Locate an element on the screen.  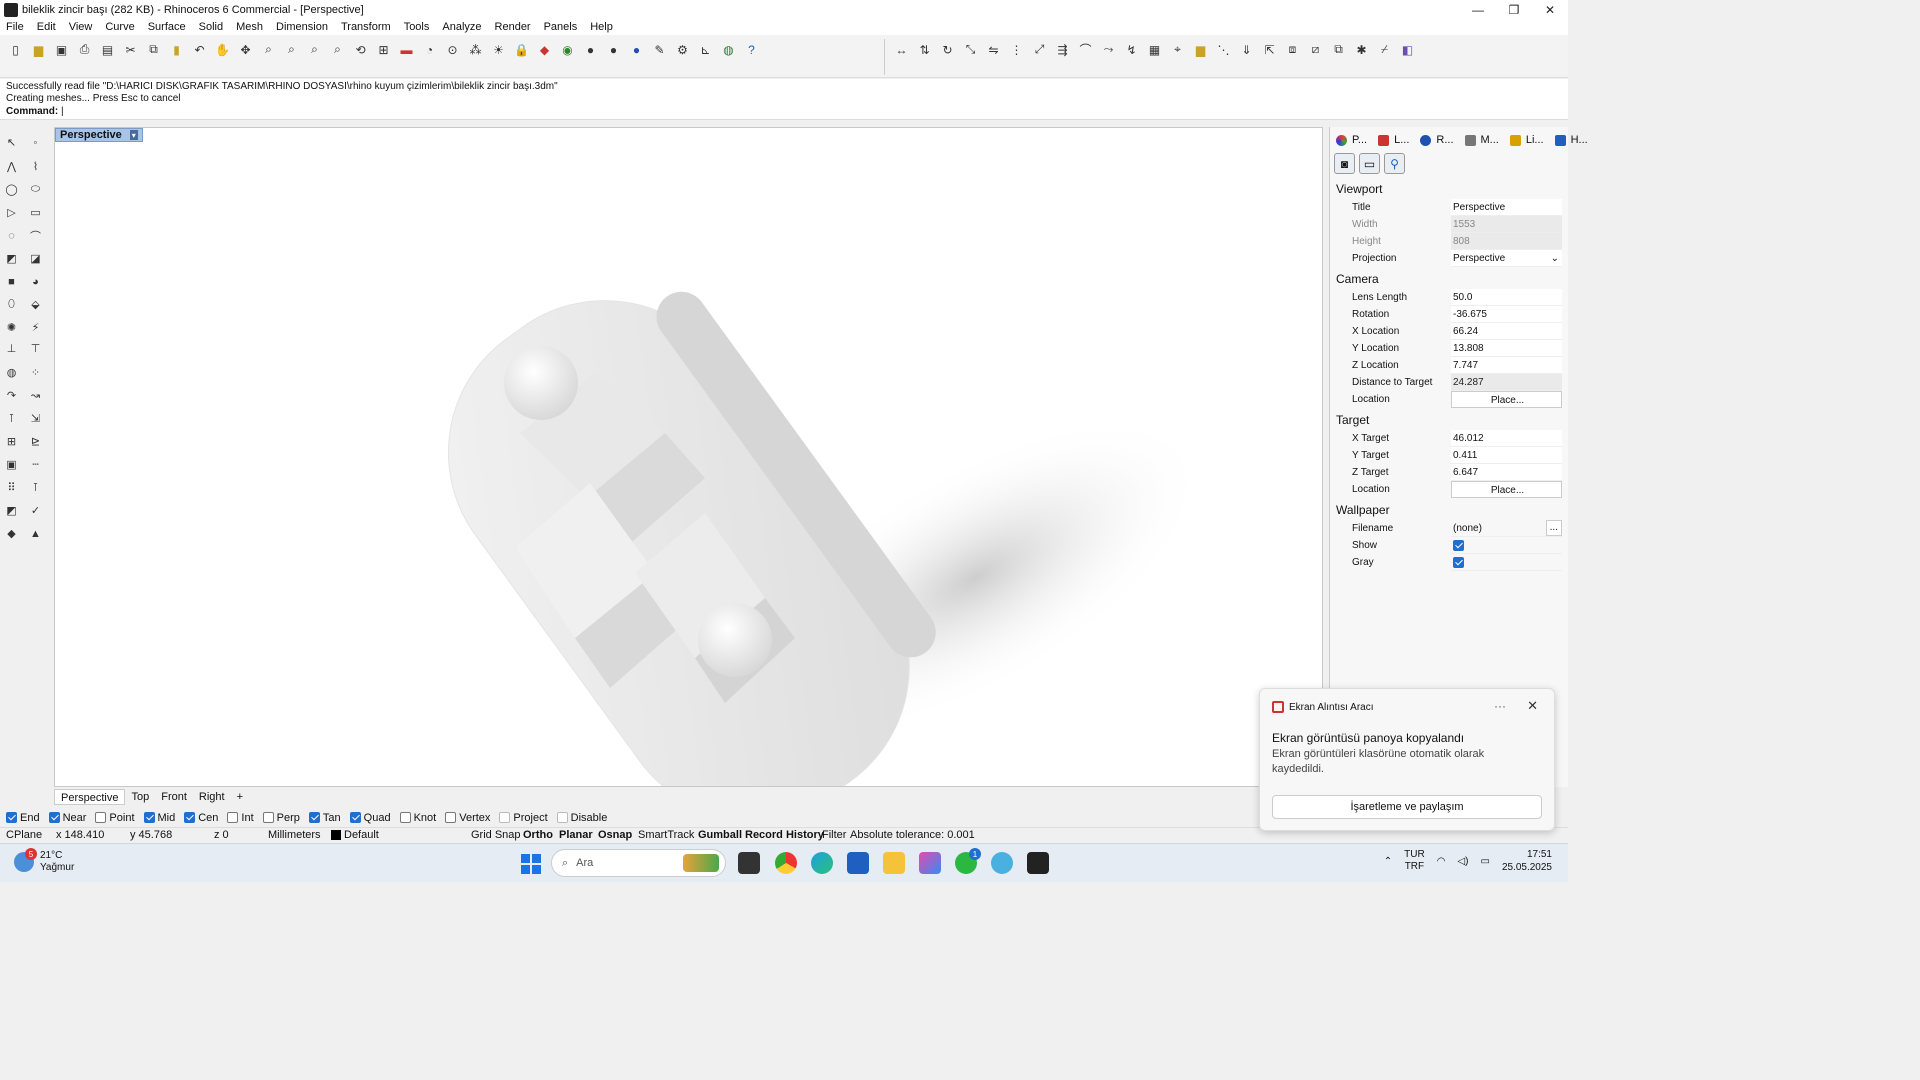
arc-icon: ◌ is located at coordinates (11, 235).